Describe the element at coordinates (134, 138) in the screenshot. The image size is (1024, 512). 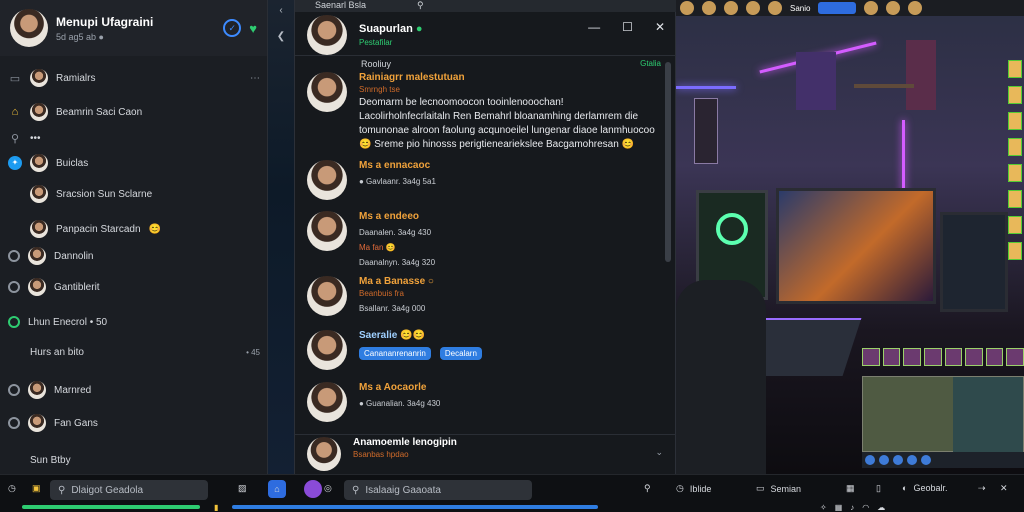
I see `sidebar-item: ⚲ •••` at that location.